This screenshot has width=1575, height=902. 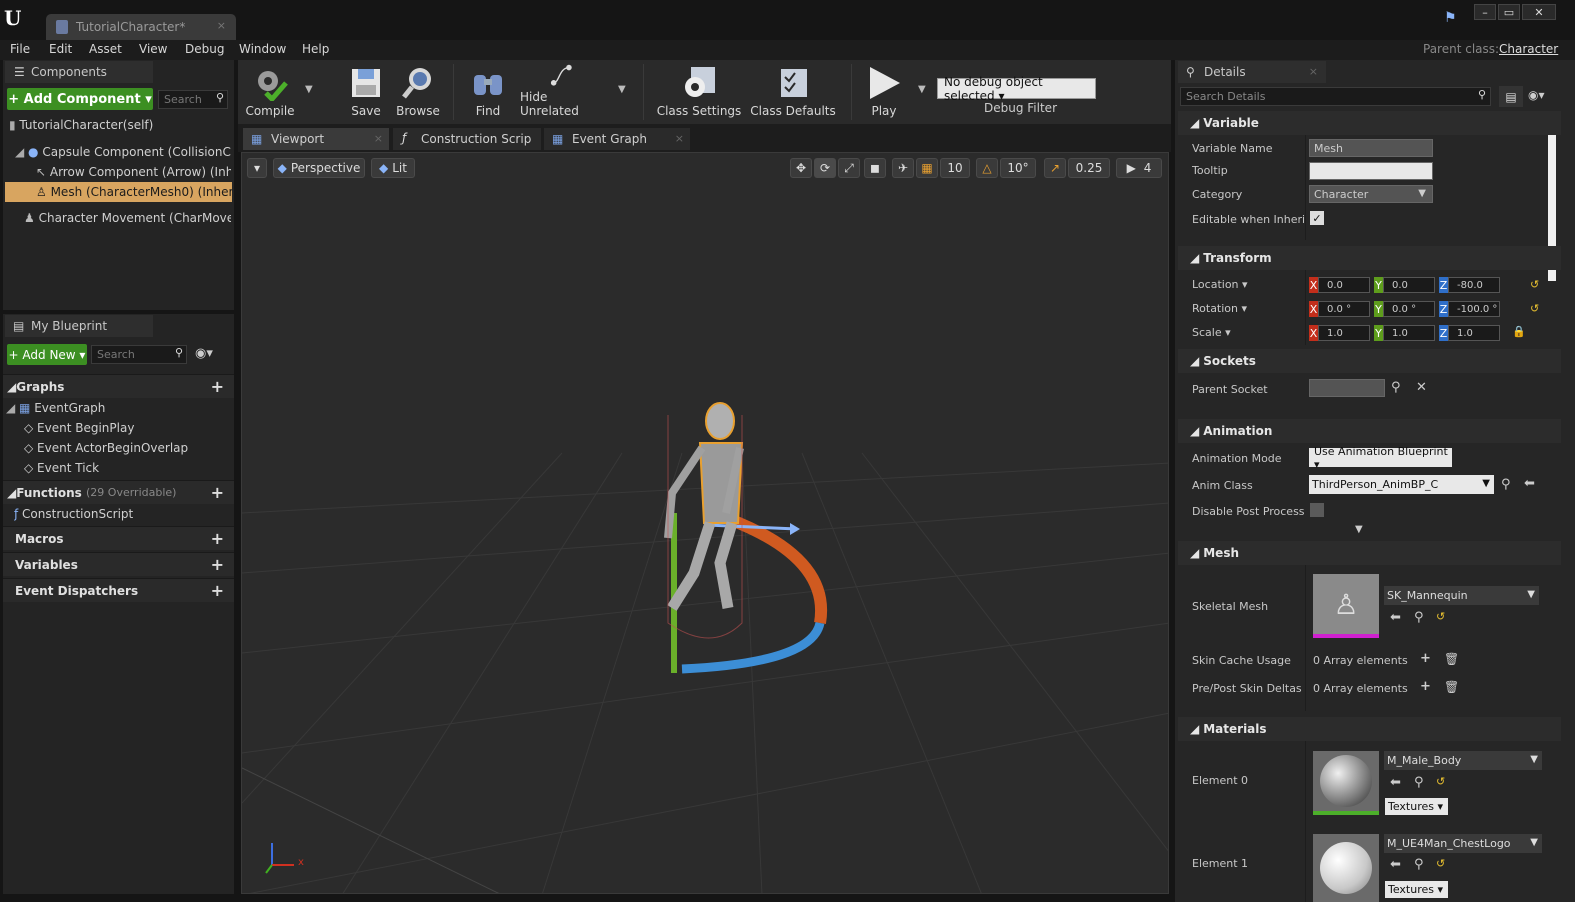 What do you see at coordinates (60, 49) in the screenshot?
I see `menu-edit: Edit` at bounding box center [60, 49].